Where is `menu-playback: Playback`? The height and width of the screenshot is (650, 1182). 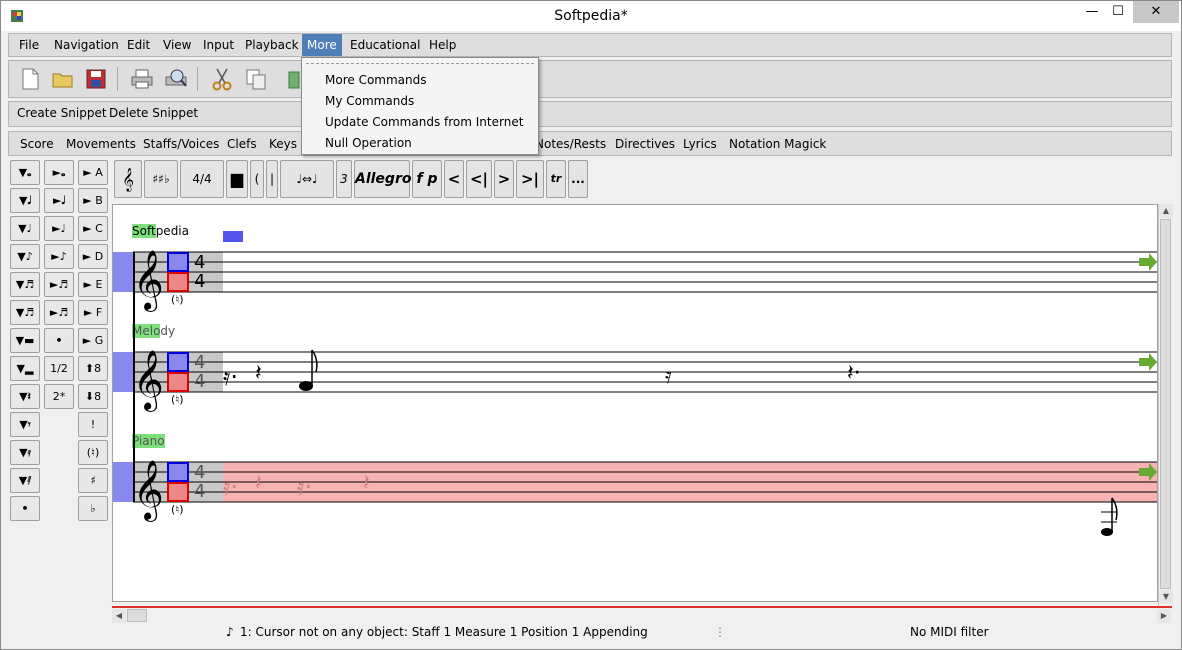
menu-playback: Playback is located at coordinates (272, 45).